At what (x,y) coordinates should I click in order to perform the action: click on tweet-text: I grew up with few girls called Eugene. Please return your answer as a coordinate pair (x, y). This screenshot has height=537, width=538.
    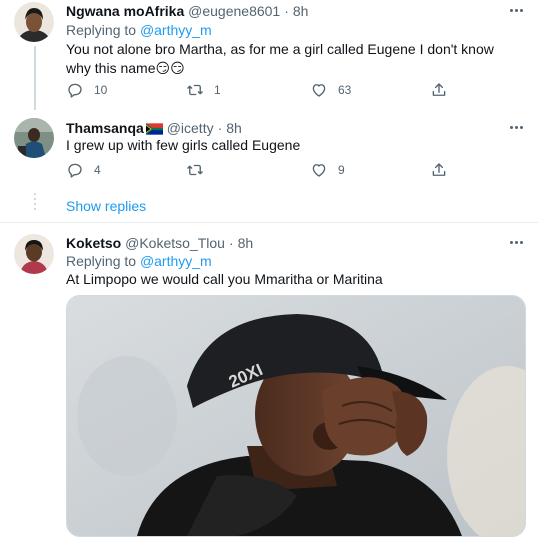
    Looking at the image, I should click on (183, 145).